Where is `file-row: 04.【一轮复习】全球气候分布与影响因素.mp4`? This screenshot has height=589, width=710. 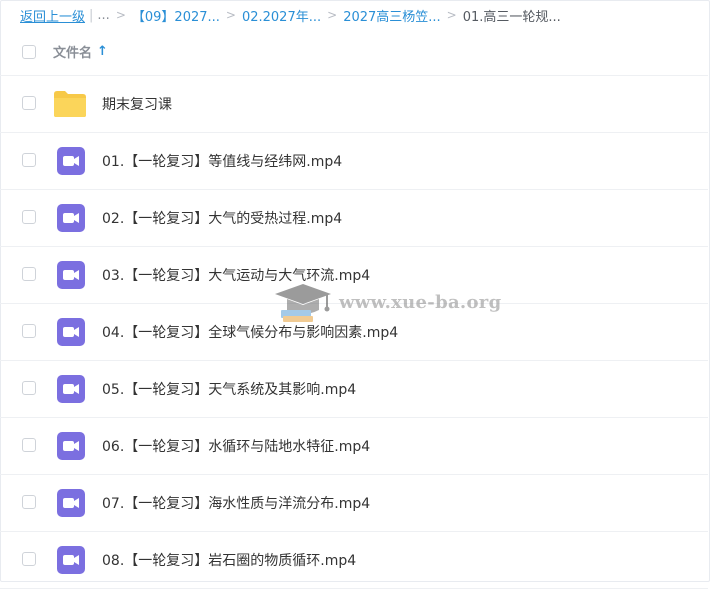 file-row: 04.【一轮复习】全球气候分布与影响因素.mp4 is located at coordinates (354, 332).